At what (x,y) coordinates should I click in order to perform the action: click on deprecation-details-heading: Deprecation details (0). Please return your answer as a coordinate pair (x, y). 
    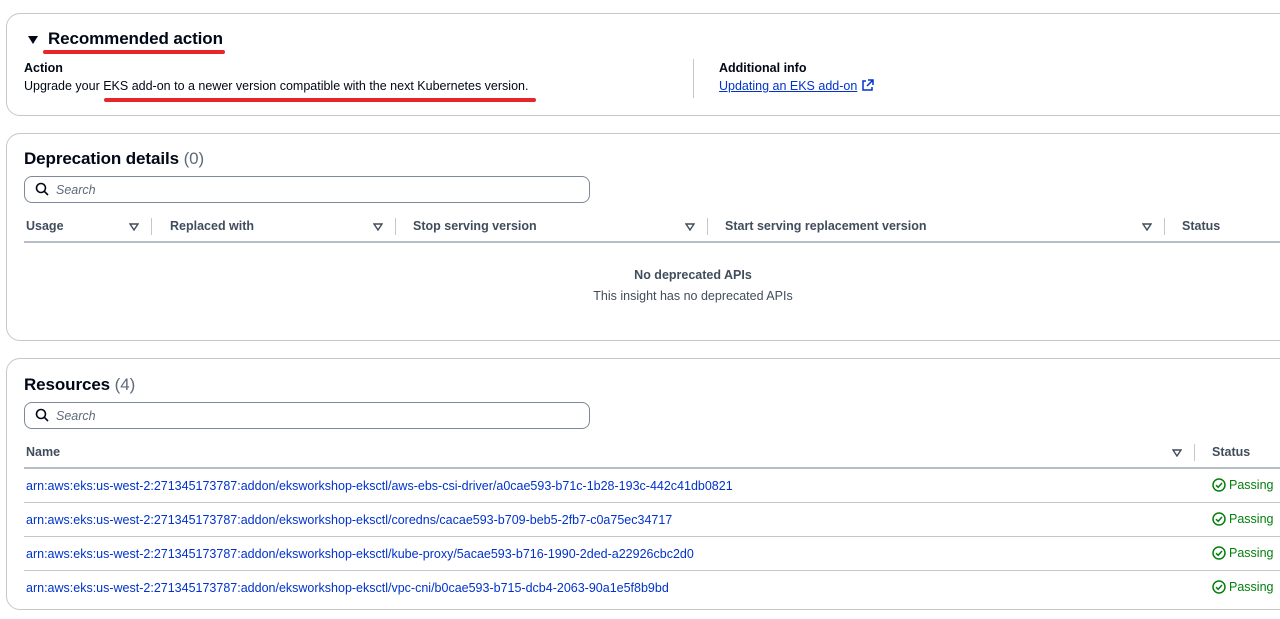
    Looking at the image, I should click on (114, 159).